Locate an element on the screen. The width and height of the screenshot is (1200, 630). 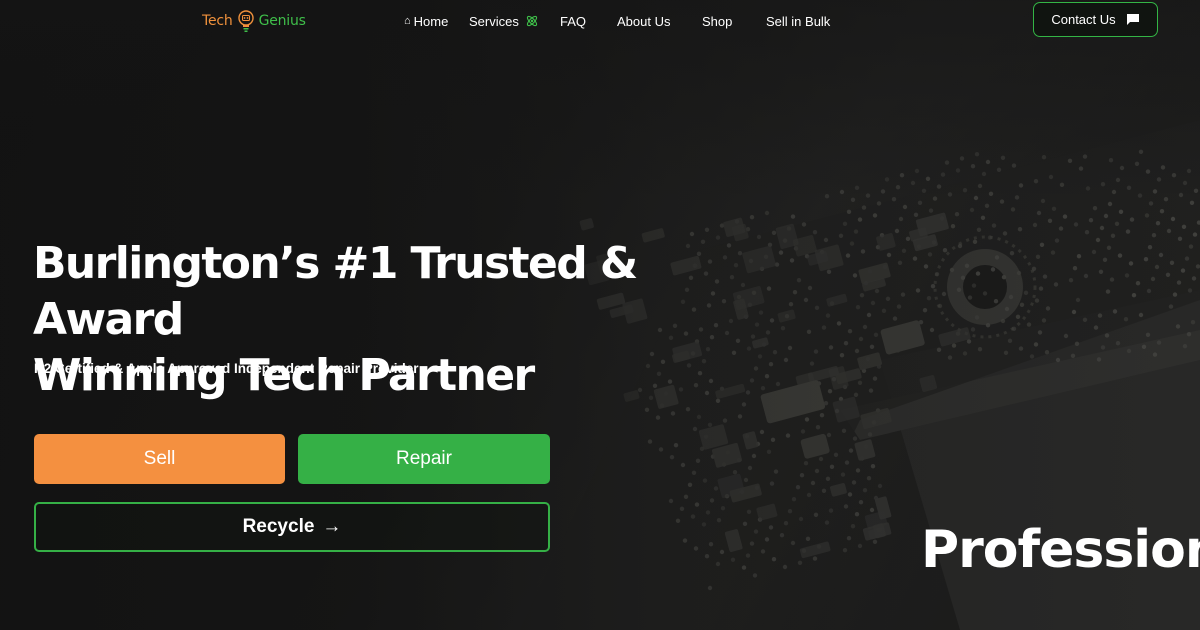
nav-shop: Shop is located at coordinates (717, 21).